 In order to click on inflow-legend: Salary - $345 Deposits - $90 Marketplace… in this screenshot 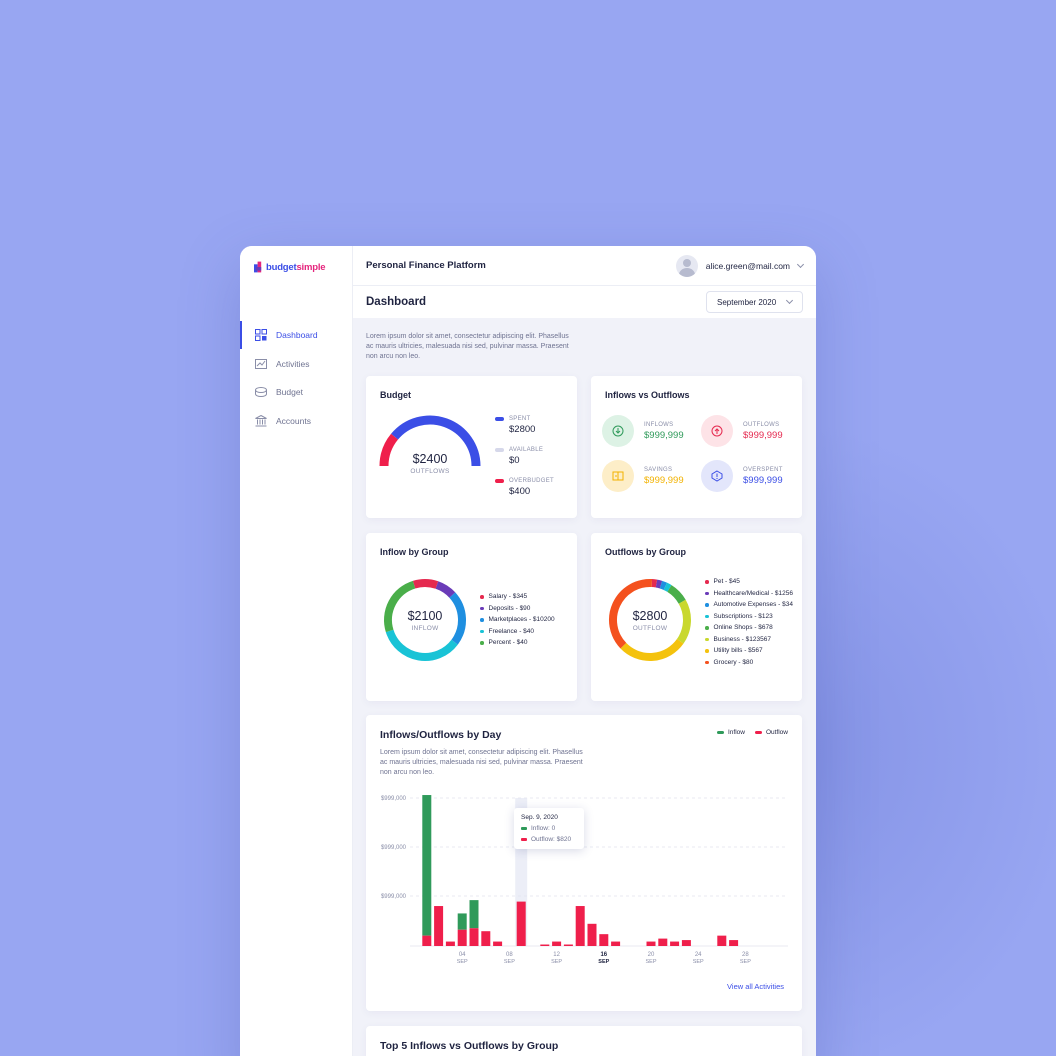, I will do `click(526, 621)`.